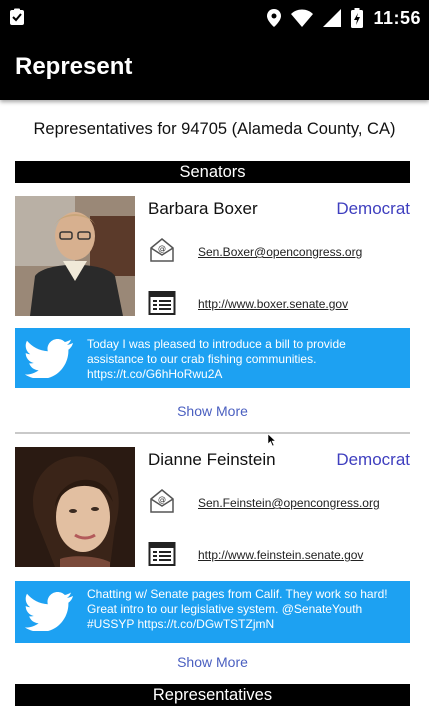 Image resolution: width=429 pixels, height=711 pixels. What do you see at coordinates (397, 17) in the screenshot?
I see `clock: 11:56` at bounding box center [397, 17].